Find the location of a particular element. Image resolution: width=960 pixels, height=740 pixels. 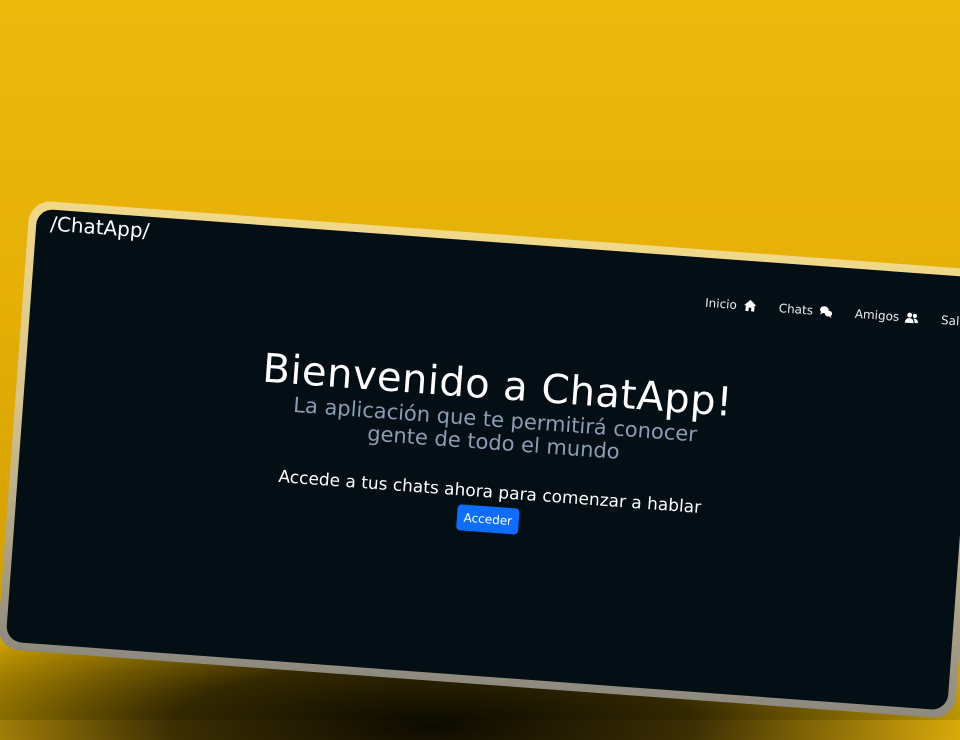

top-nav: Inicio Chats Amigos Salir is located at coordinates (832, 312).